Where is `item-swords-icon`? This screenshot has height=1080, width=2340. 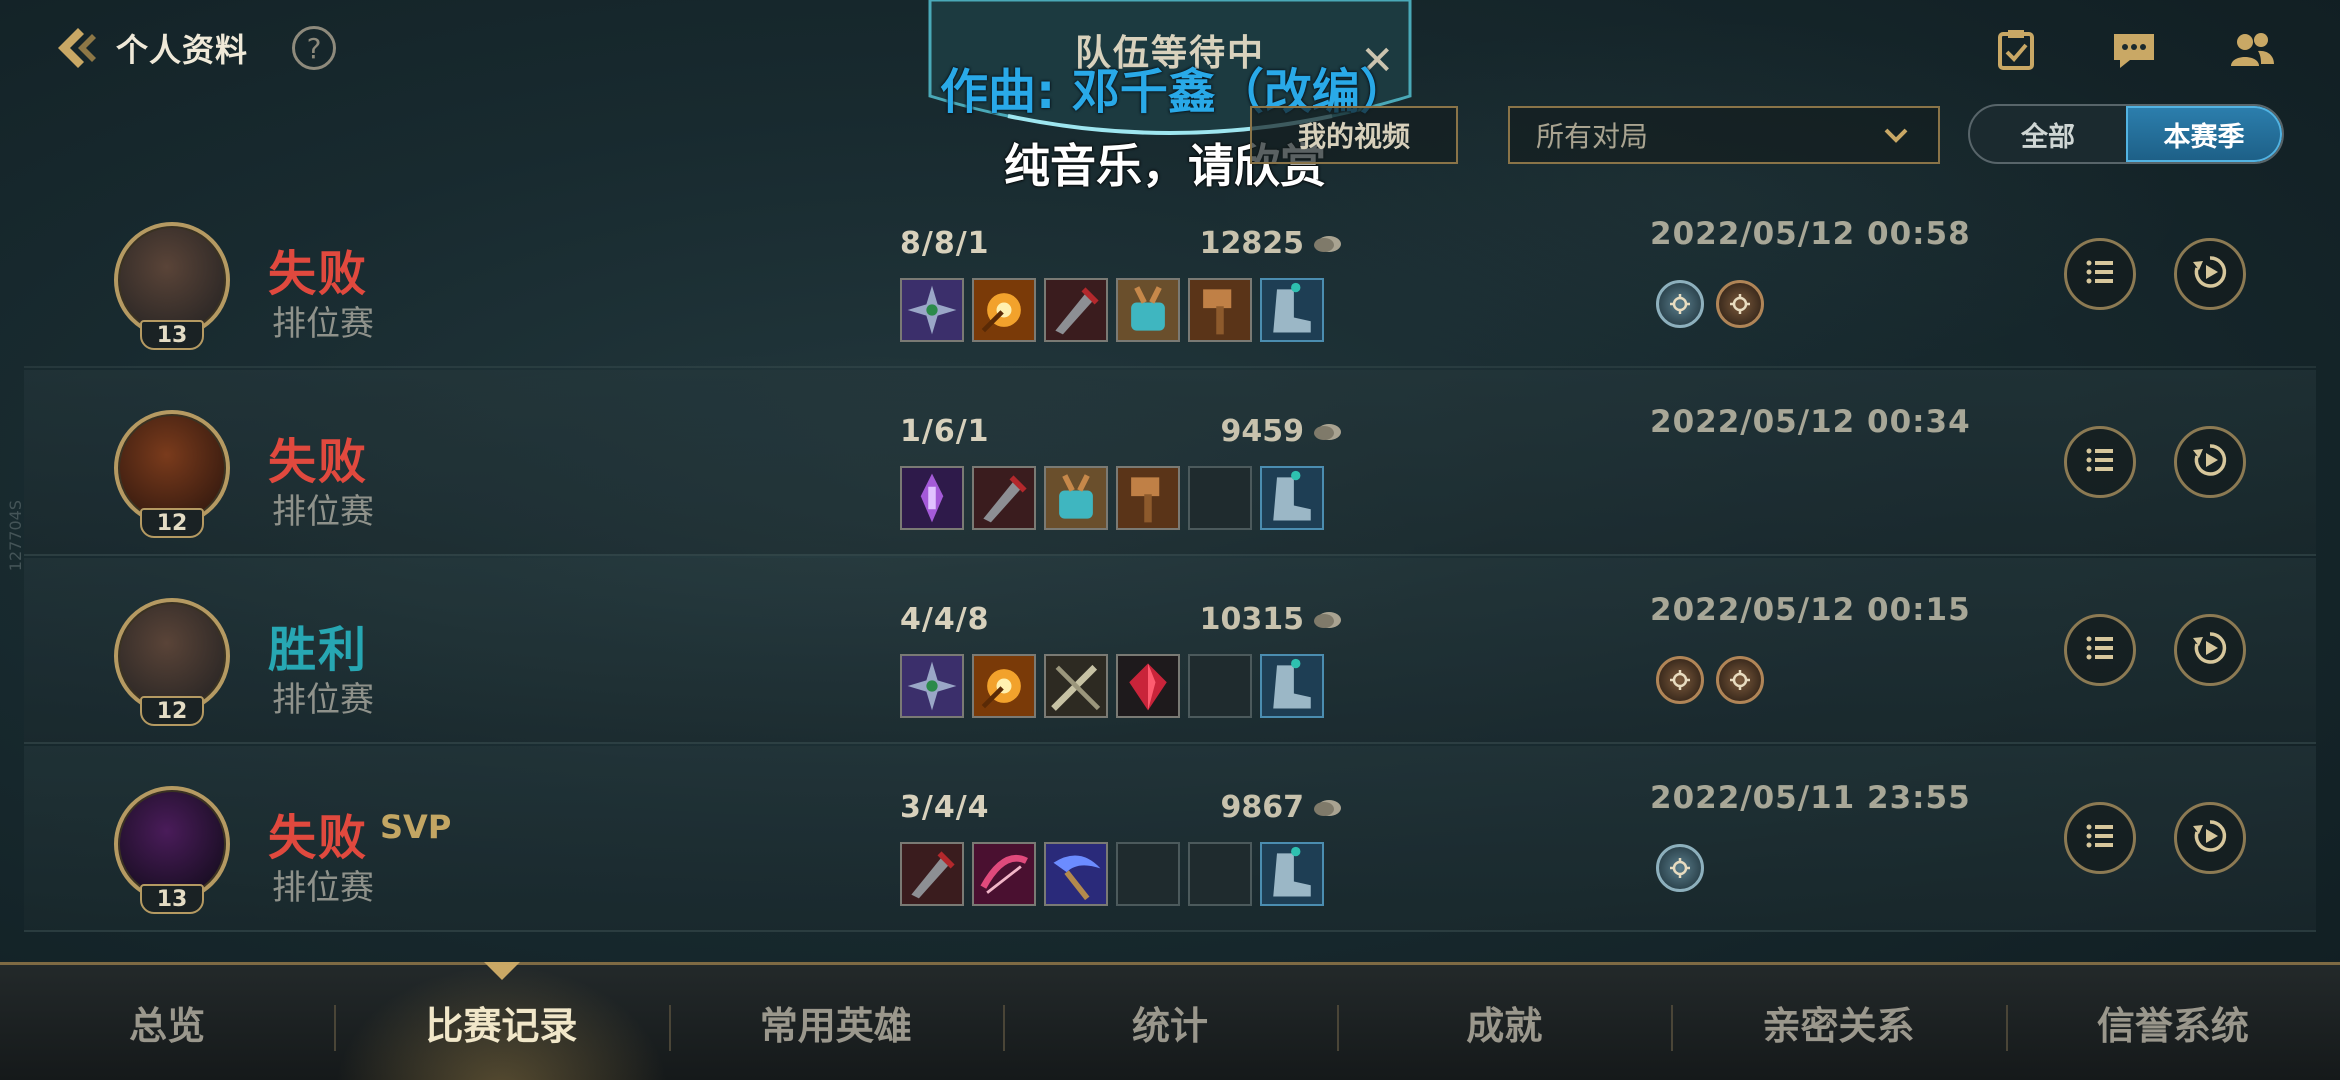
item-swords-icon is located at coordinates (1076, 686).